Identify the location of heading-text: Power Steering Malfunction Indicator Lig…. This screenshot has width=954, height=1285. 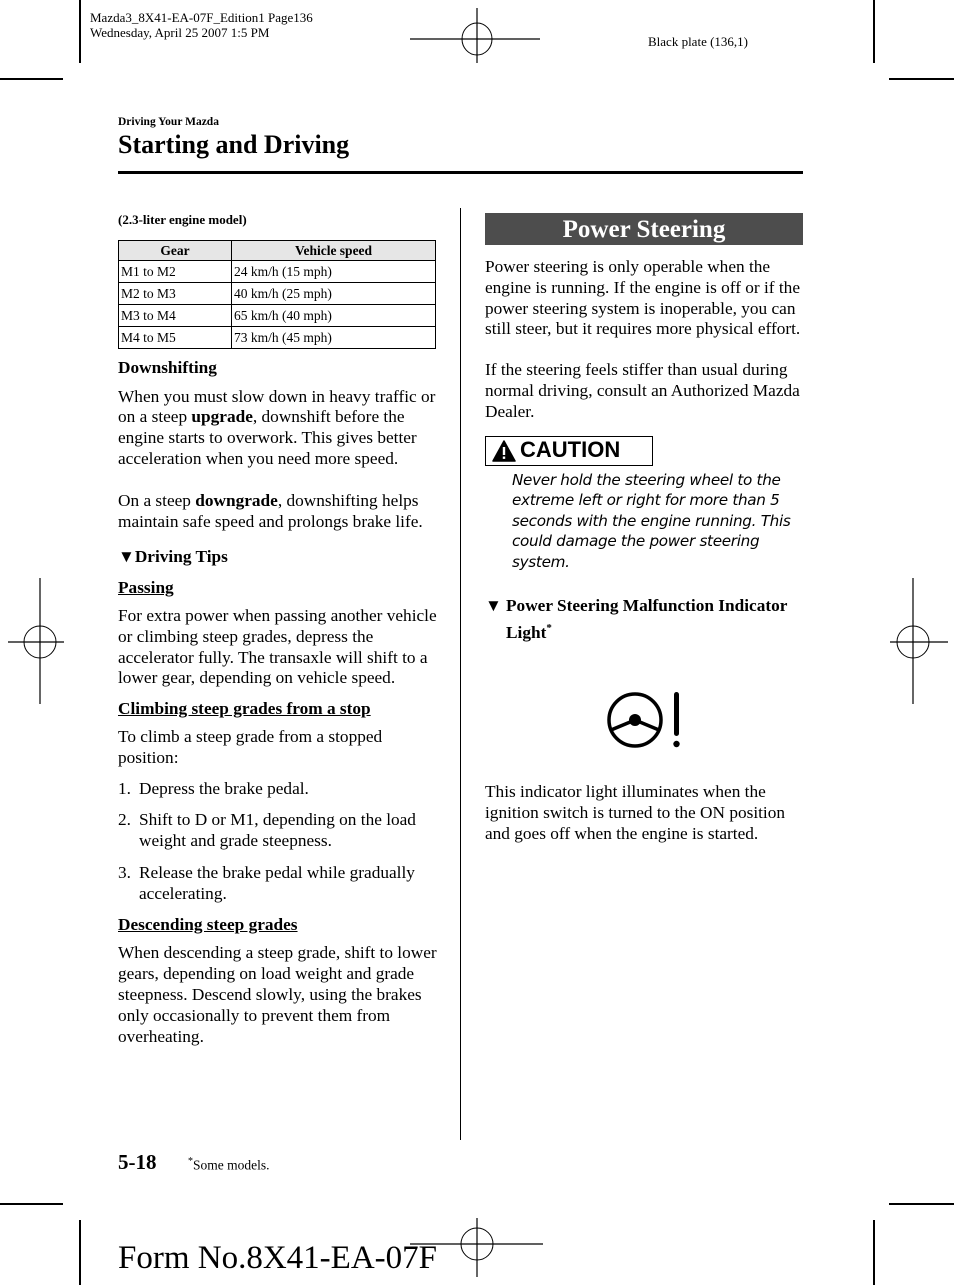
(647, 618).